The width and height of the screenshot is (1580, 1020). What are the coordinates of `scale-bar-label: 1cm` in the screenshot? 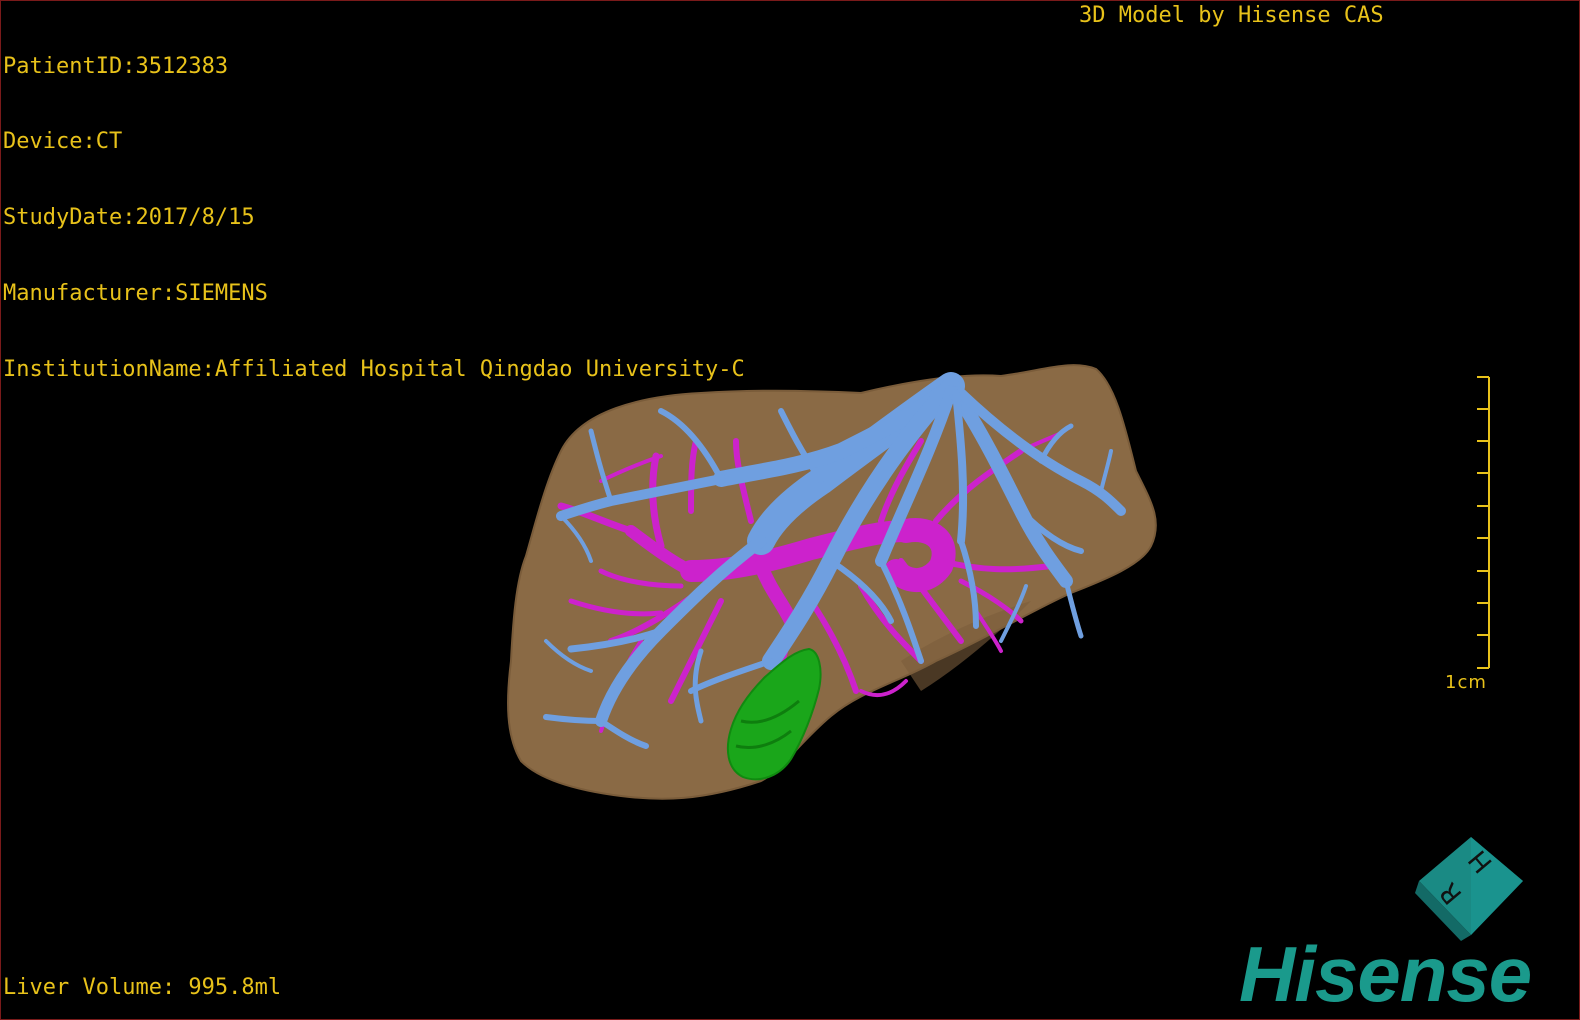 It's located at (1466, 682).